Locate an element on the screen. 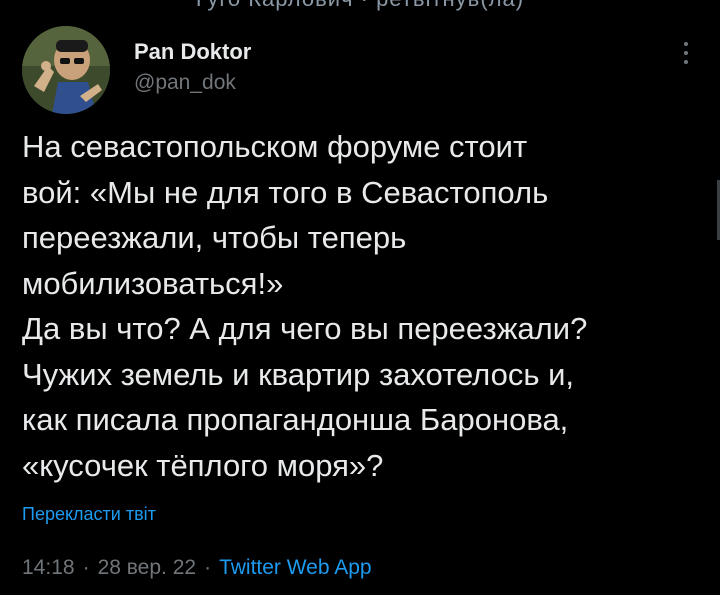 The width and height of the screenshot is (720, 595). author-info: Pan Doktor @pan_dok is located at coordinates (192, 68).